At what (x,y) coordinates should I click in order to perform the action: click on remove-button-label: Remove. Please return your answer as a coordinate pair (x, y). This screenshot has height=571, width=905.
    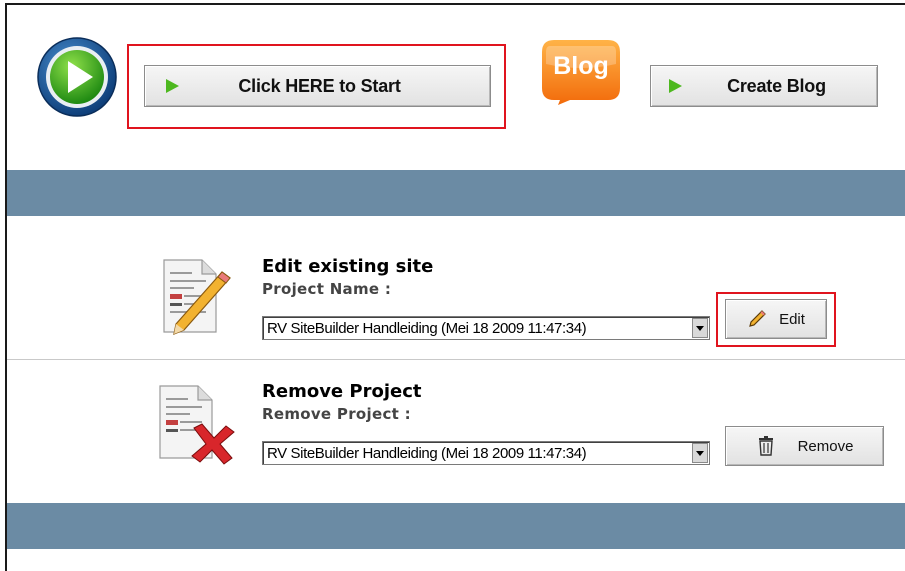
    Looking at the image, I should click on (825, 446).